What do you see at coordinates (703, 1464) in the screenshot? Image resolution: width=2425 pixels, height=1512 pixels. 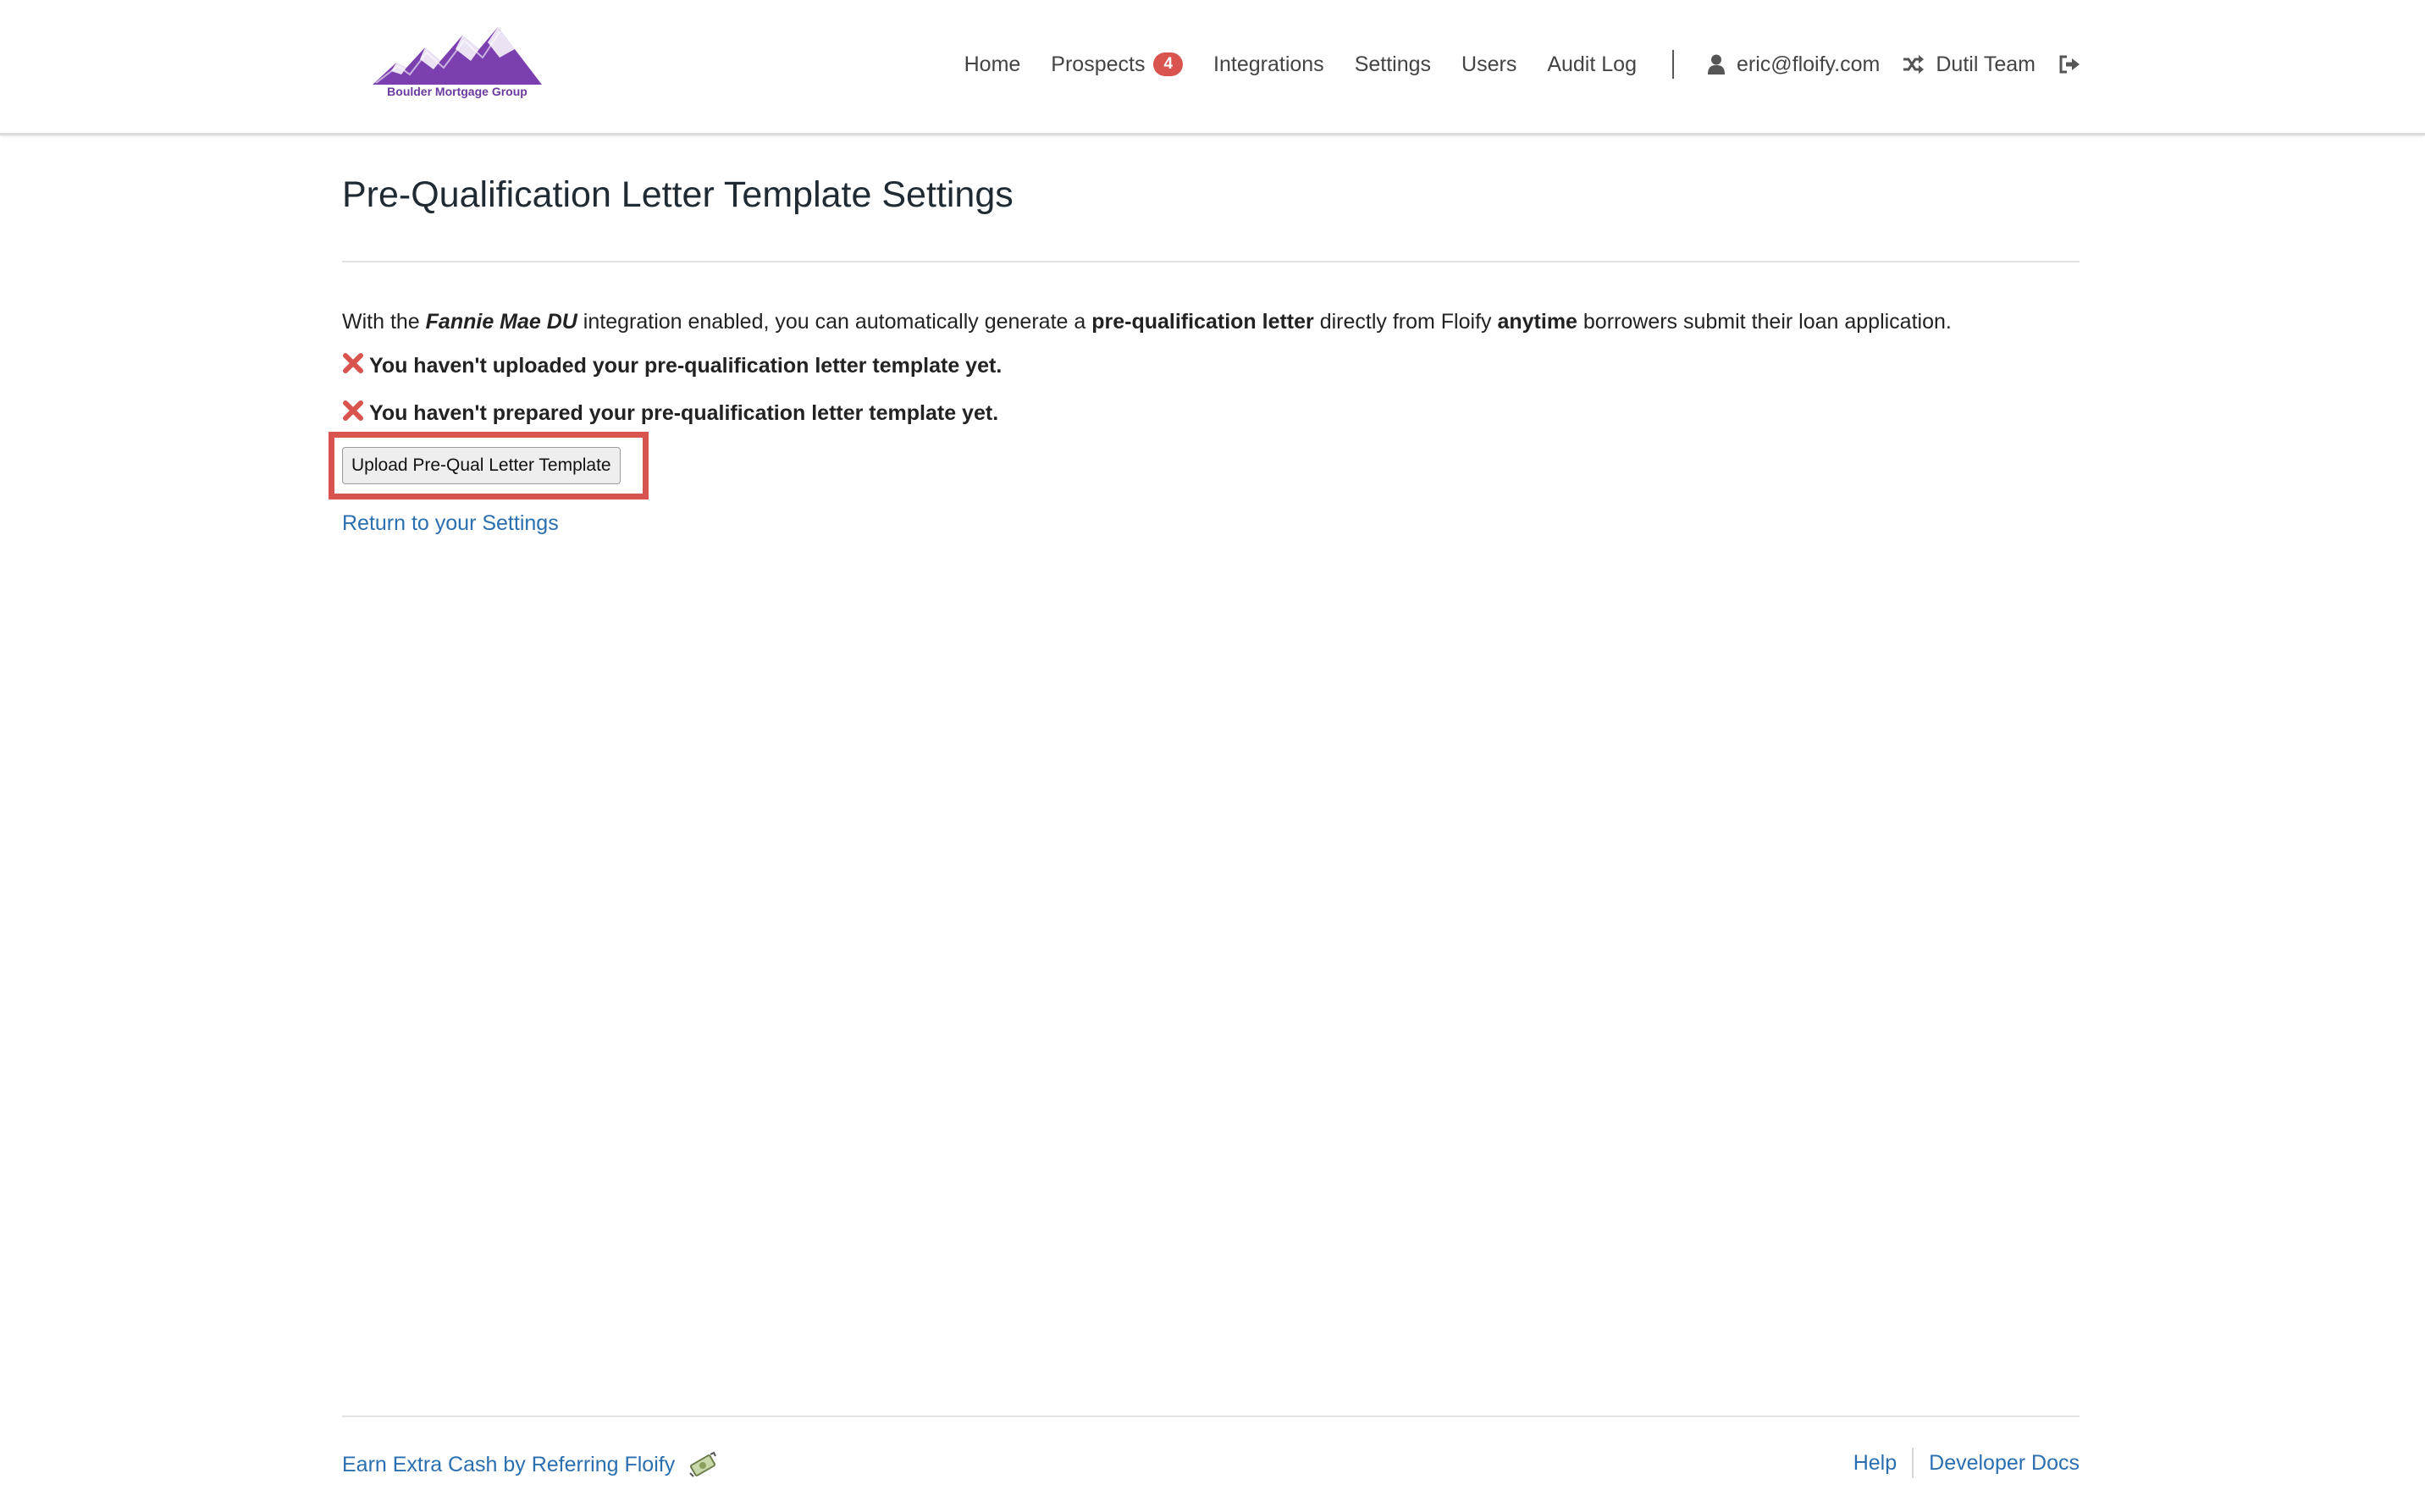 I see `money-icon` at bounding box center [703, 1464].